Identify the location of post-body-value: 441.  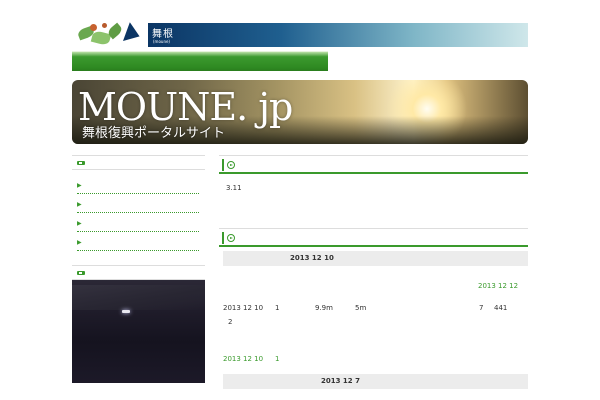
(501, 308).